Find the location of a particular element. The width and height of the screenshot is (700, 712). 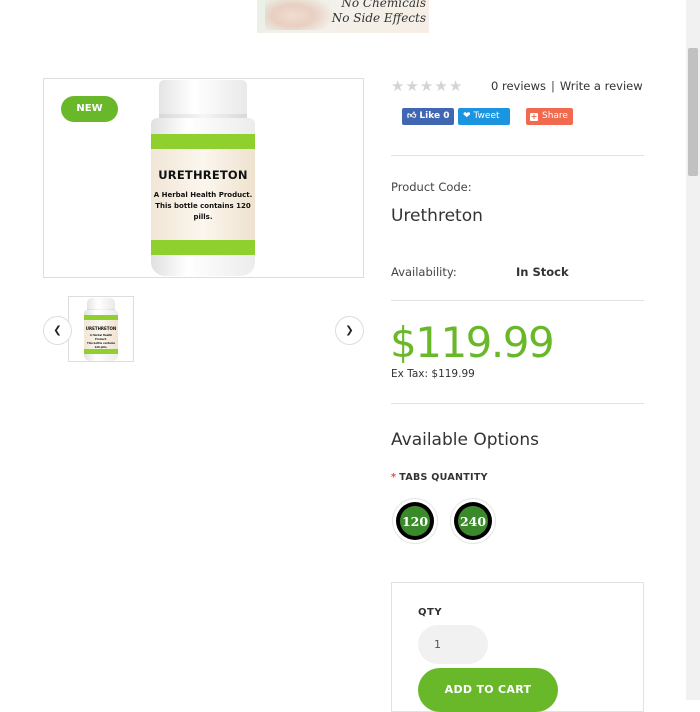

ex-tax-price: Ex Tax: $119.99 is located at coordinates (433, 374).